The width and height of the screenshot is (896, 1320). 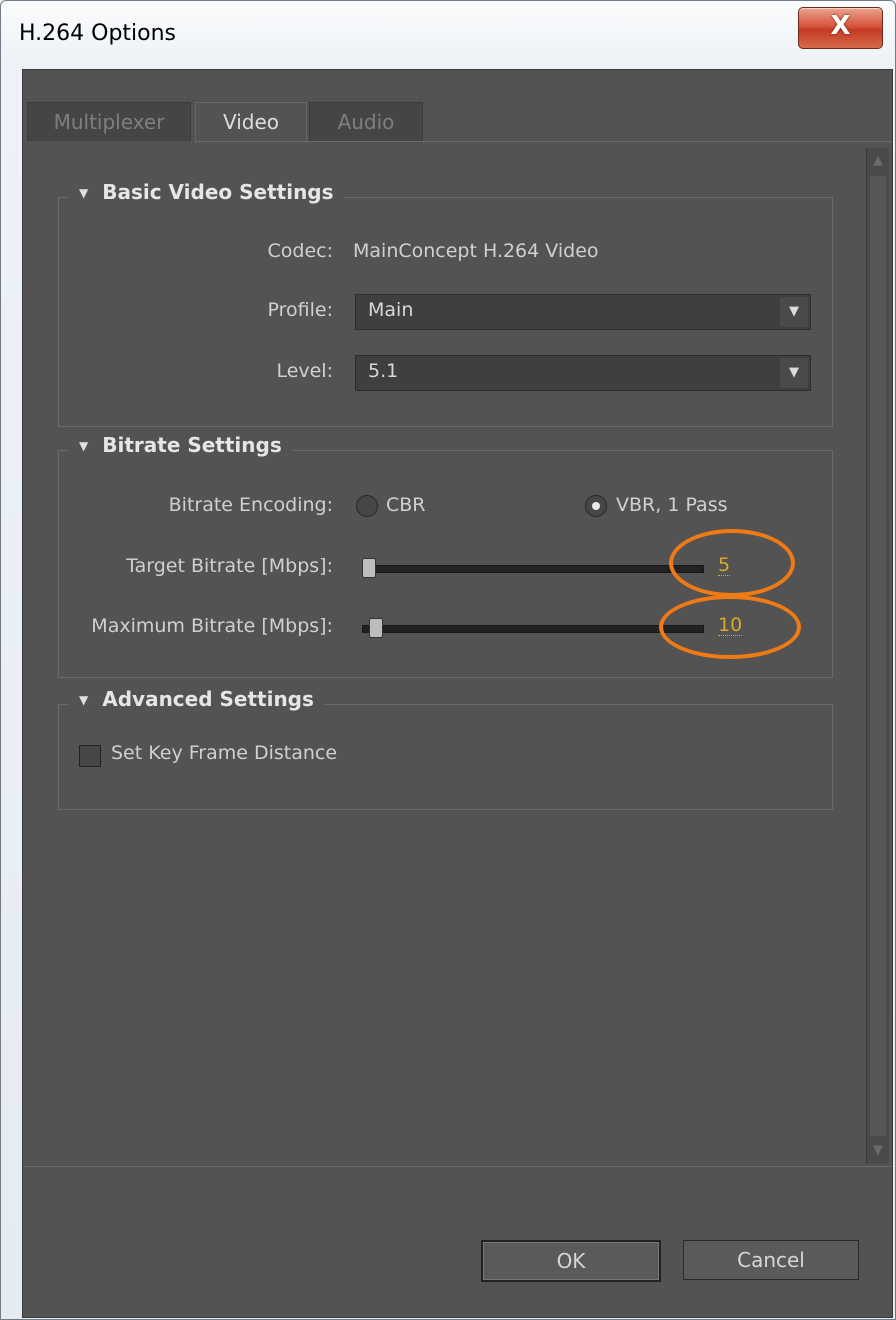 What do you see at coordinates (218, 192) in the screenshot?
I see `basic-video-settings-title: Basic Video Settings` at bounding box center [218, 192].